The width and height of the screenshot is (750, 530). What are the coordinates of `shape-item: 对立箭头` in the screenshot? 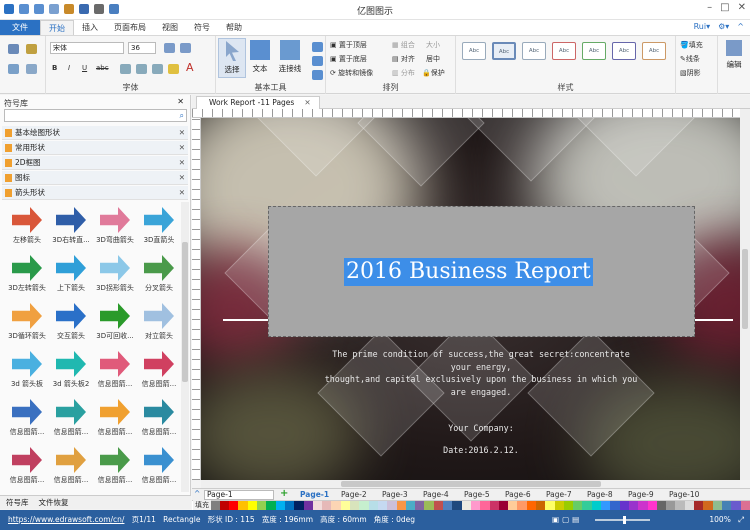 It's located at (158, 322).